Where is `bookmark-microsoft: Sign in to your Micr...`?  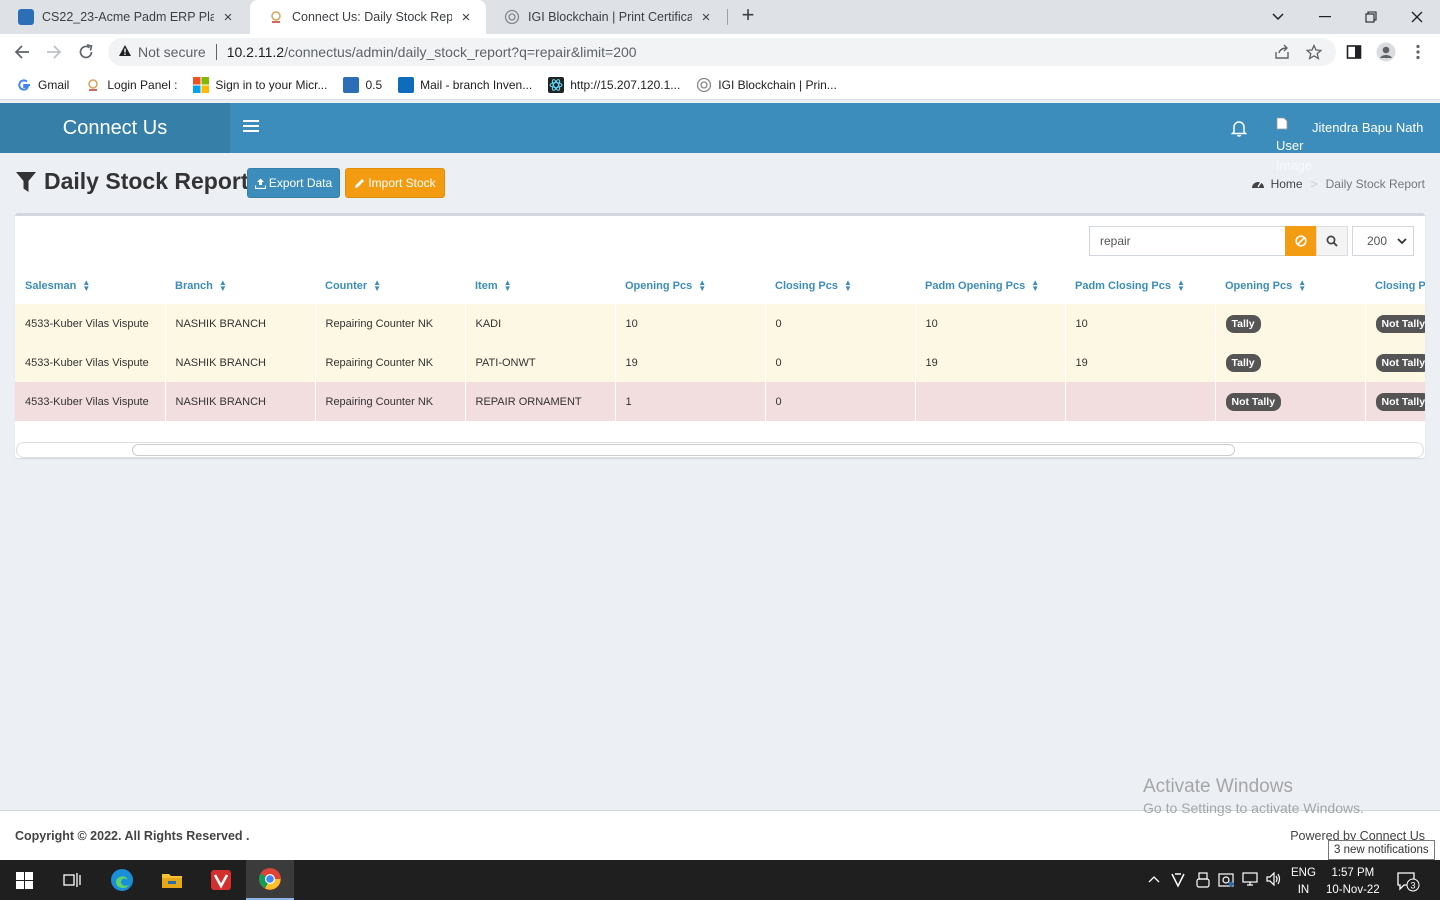 bookmark-microsoft: Sign in to your Micr... is located at coordinates (260, 84).